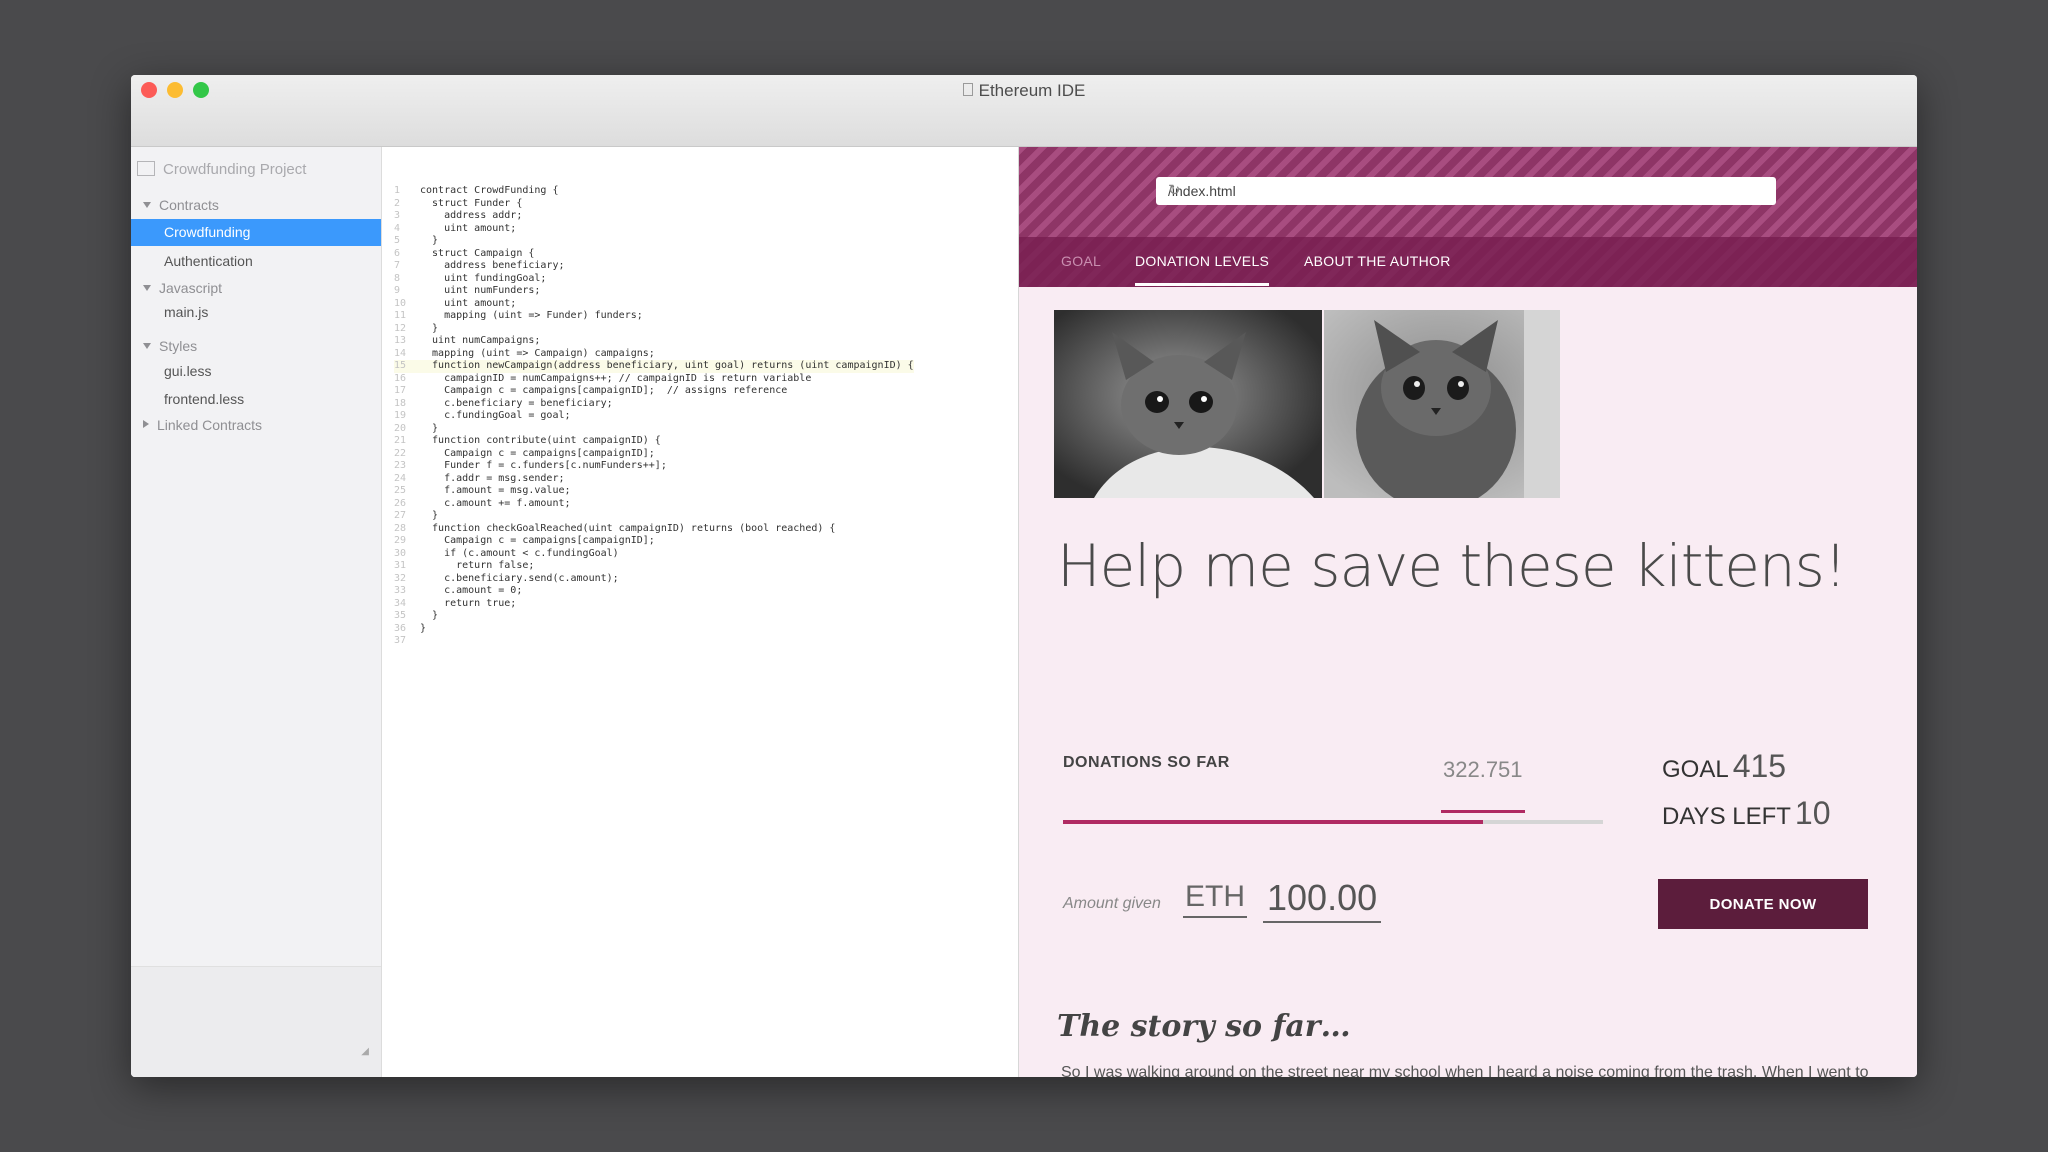 Image resolution: width=2048 pixels, height=1152 pixels. Describe the element at coordinates (654, 629) in the screenshot. I see `code-line: 36}` at that location.